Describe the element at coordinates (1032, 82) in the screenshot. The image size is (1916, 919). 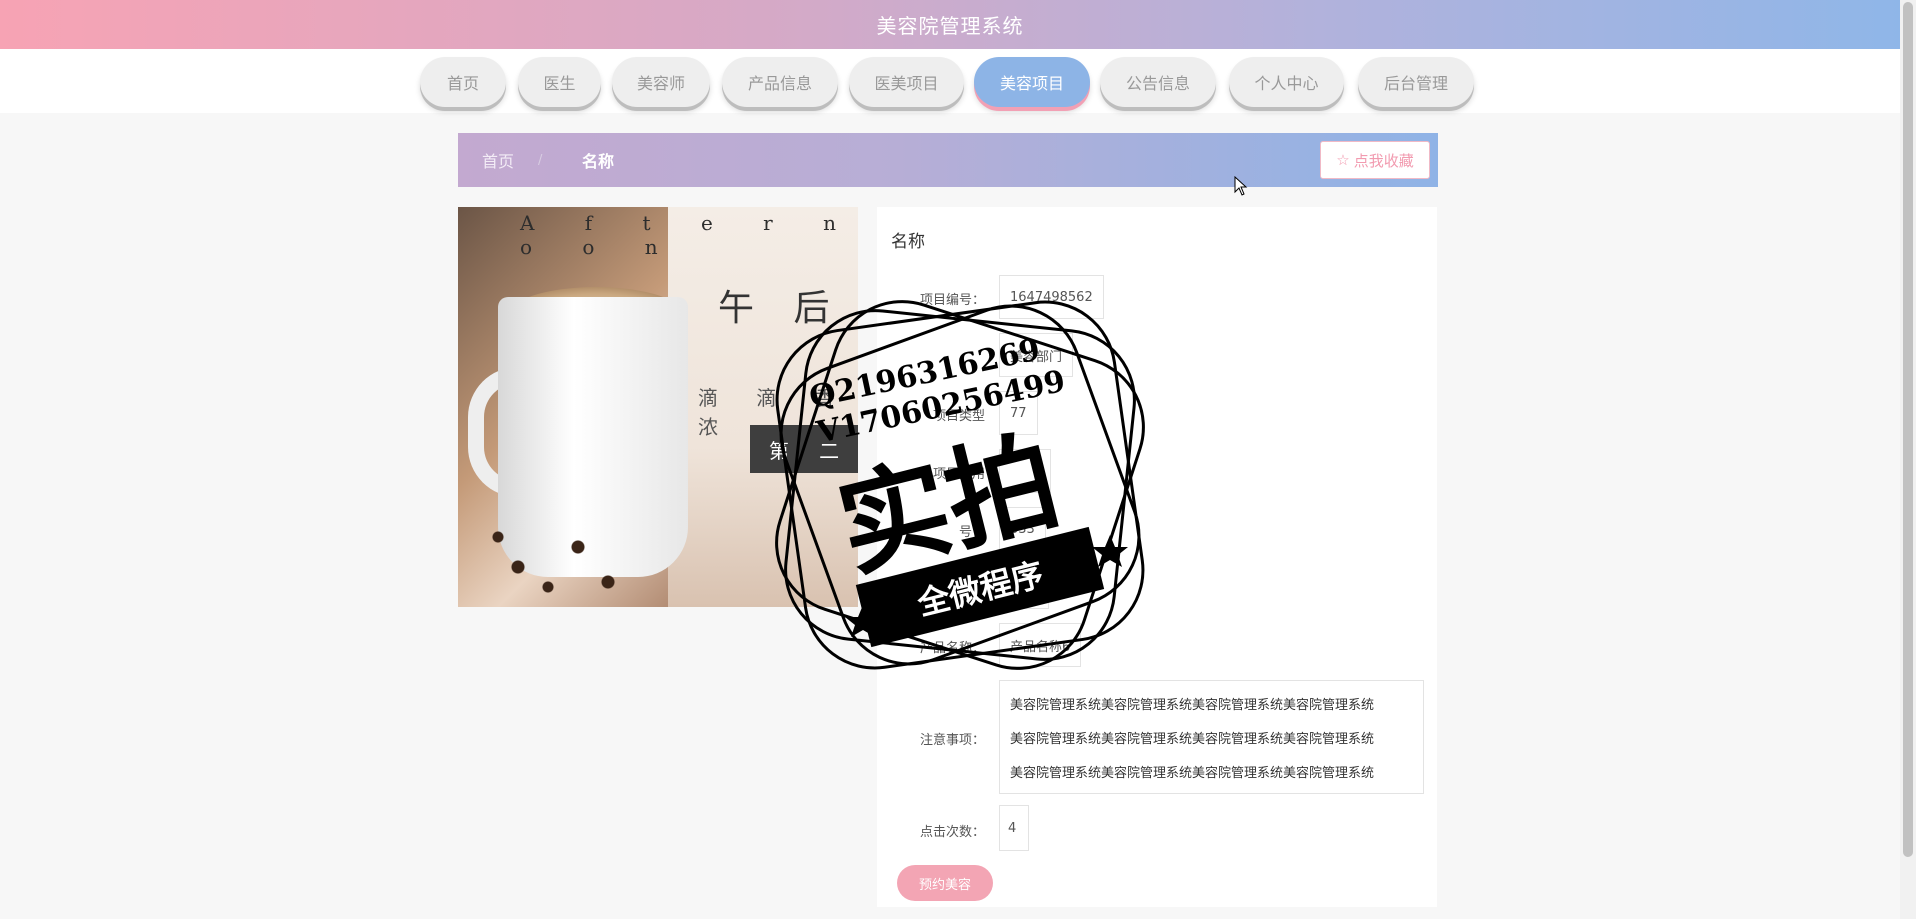
I see `nav-beauty-project: 美容项目` at that location.